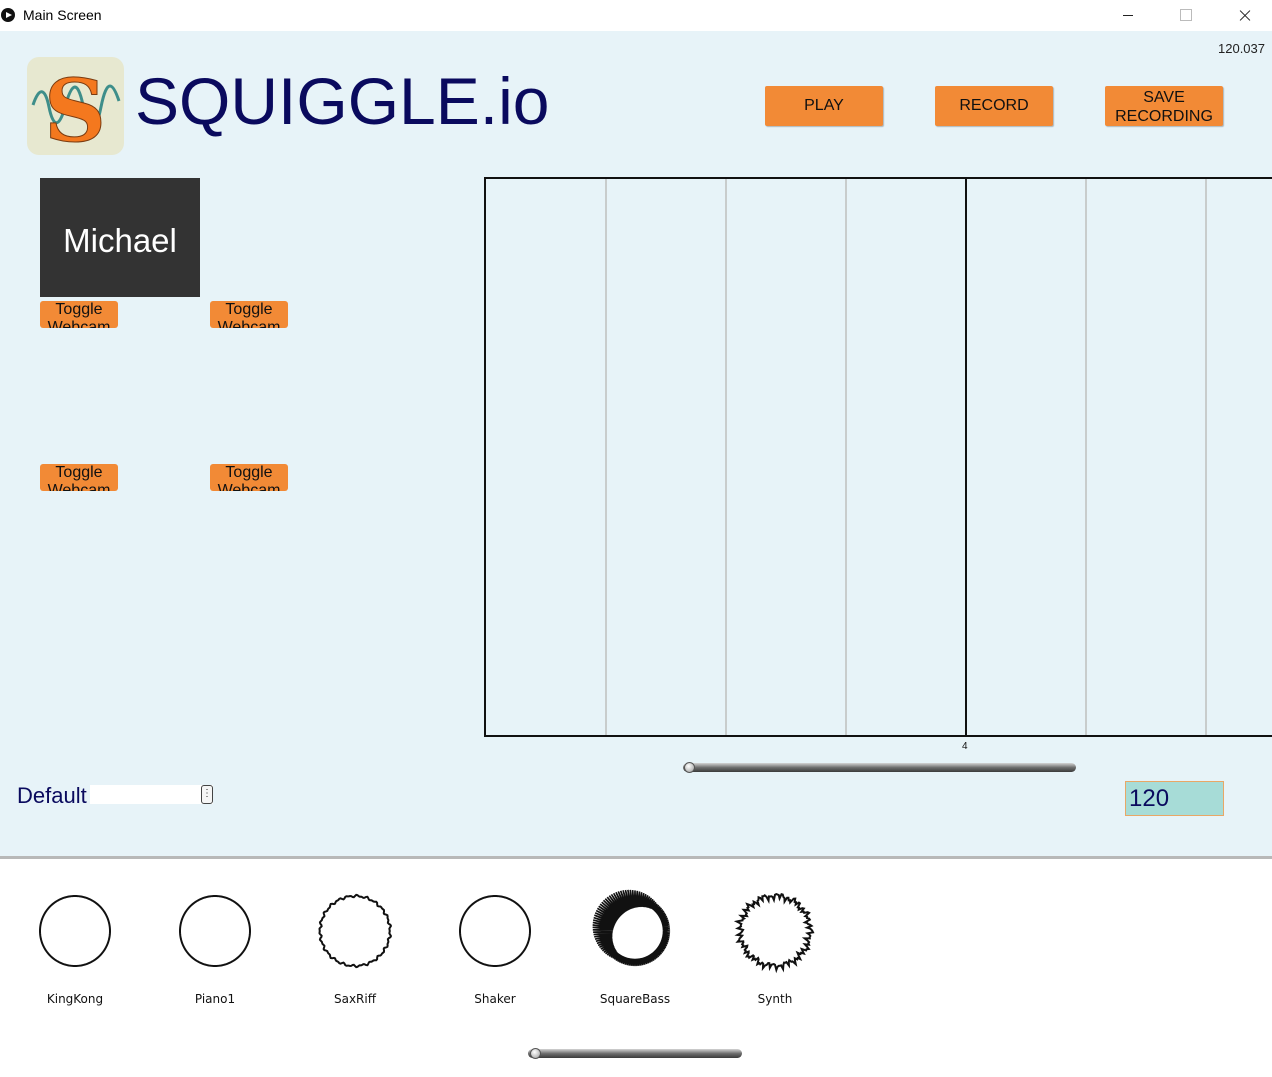 Image resolution: width=1272 pixels, height=1077 pixels. Describe the element at coordinates (635, 999) in the screenshot. I see `instrument-label: SquareBass` at that location.